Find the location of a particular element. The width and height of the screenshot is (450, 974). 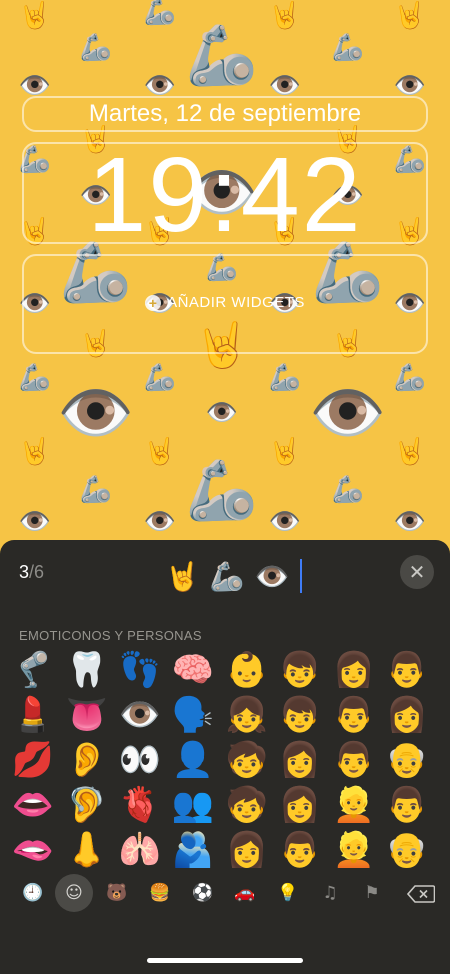

selected-emoji: 👁️ is located at coordinates (272, 576).